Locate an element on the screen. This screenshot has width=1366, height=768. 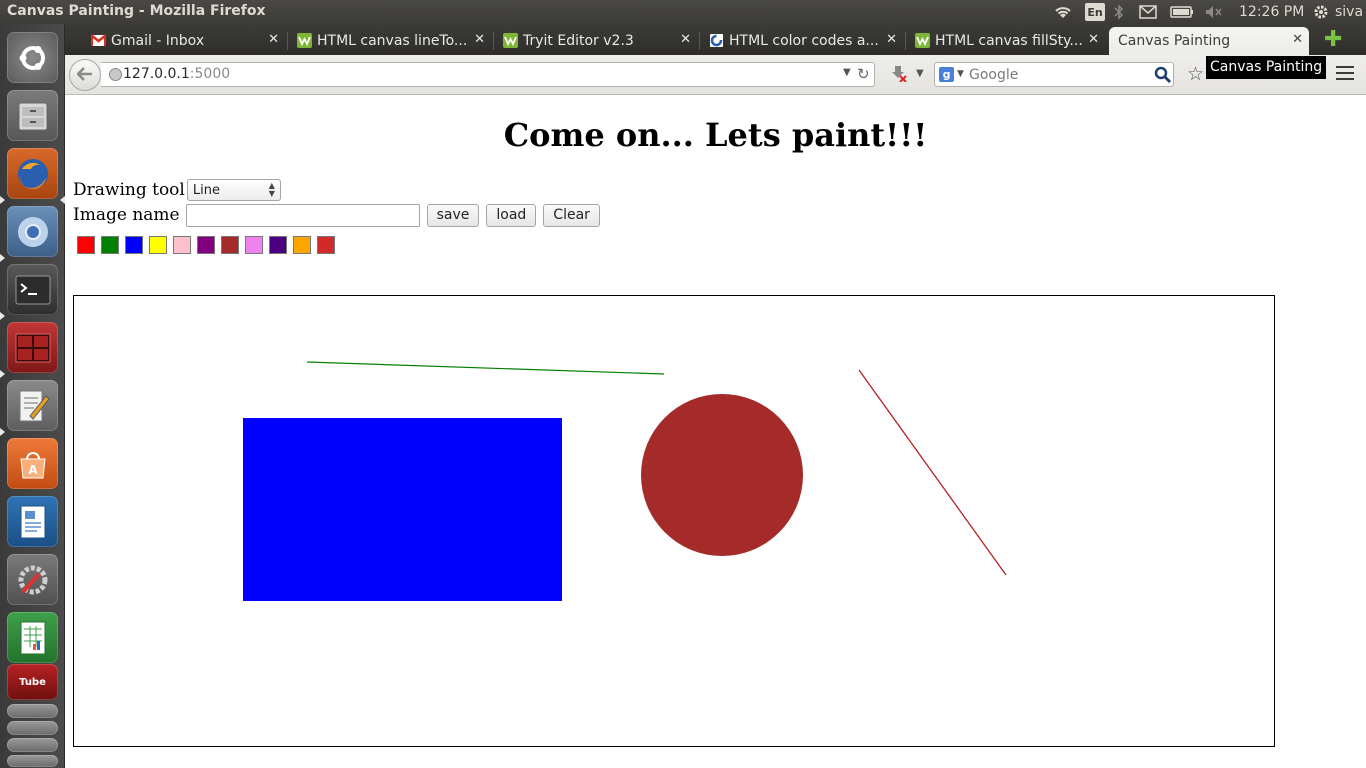
battery-icon is located at coordinates (1182, 12).